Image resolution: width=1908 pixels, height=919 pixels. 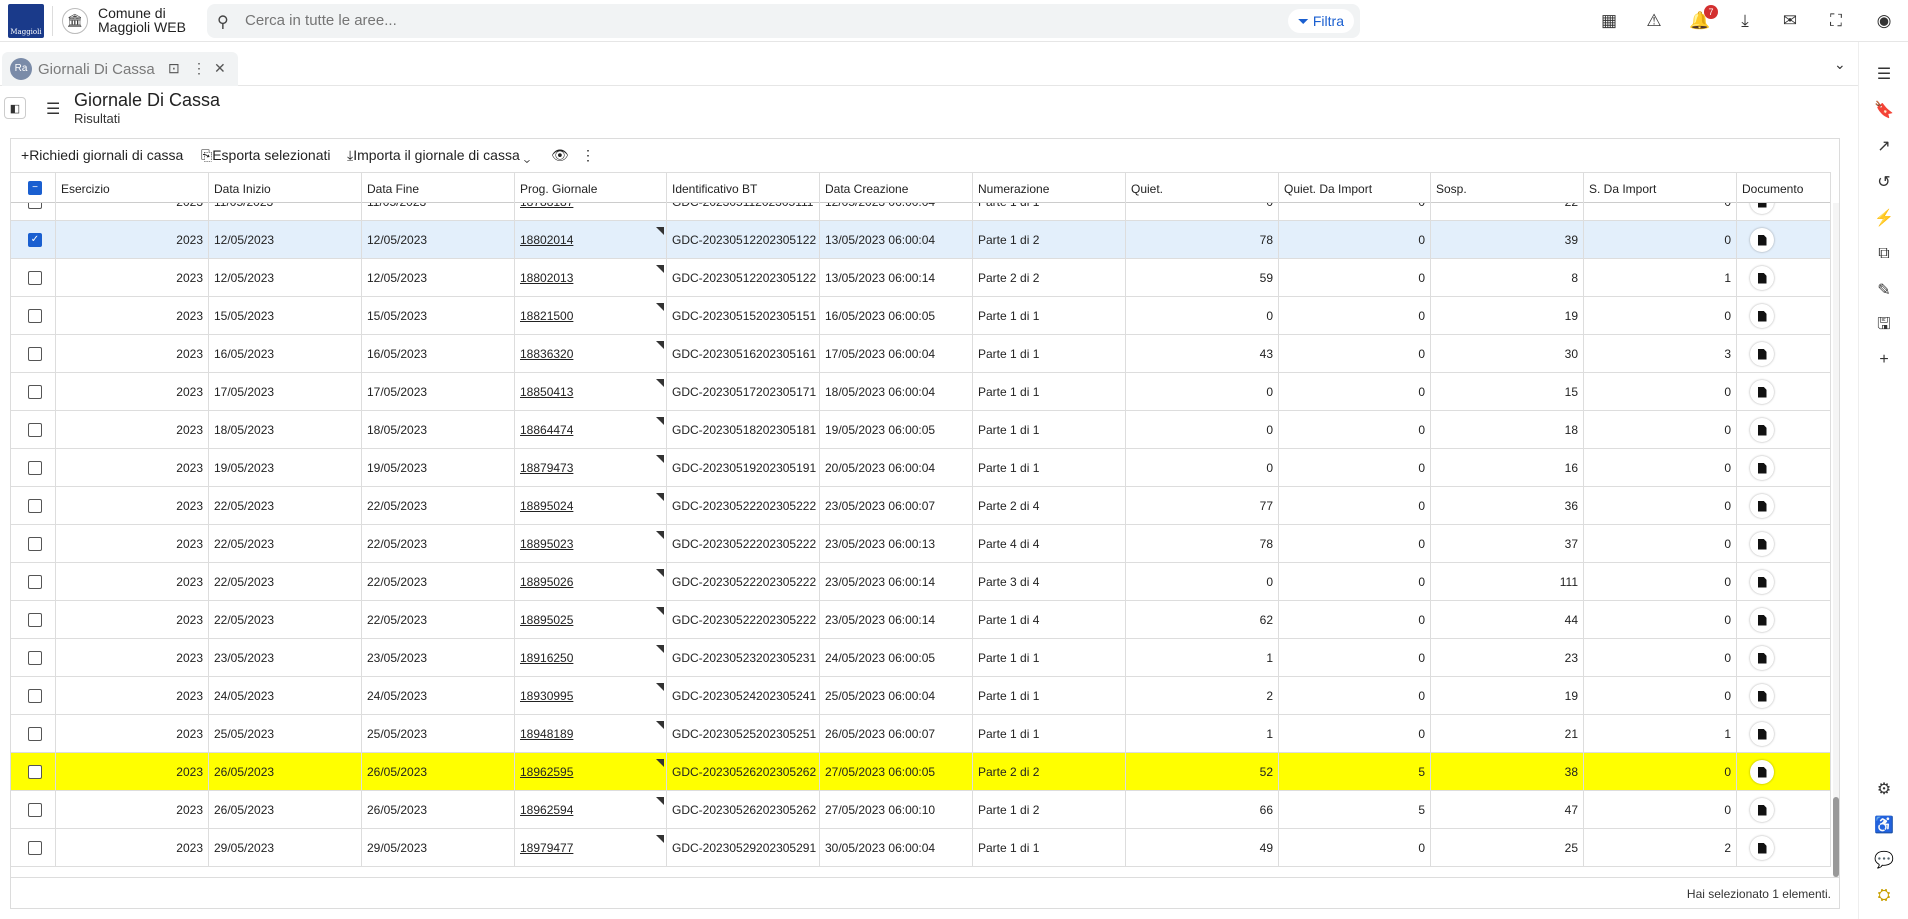 What do you see at coordinates (546, 506) in the screenshot?
I see `cell-prog-giornale-text: 18895024` at bounding box center [546, 506].